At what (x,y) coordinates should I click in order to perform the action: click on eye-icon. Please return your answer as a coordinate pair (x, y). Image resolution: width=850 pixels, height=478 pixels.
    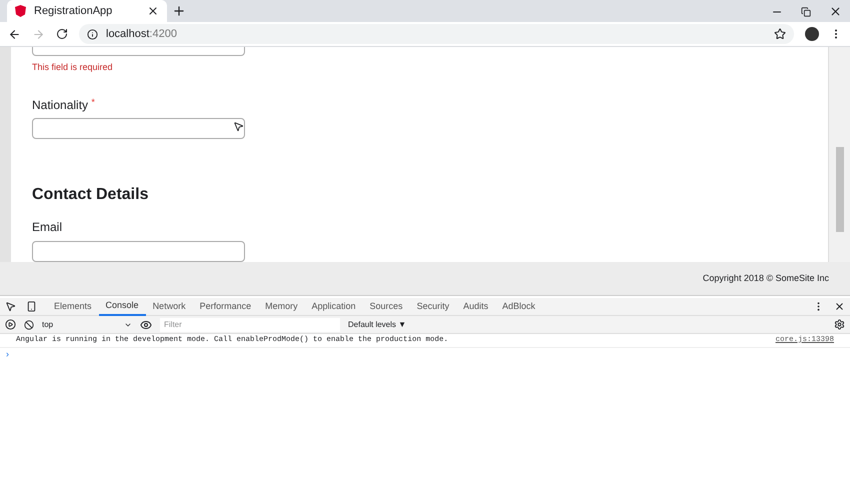
    Looking at the image, I should click on (146, 324).